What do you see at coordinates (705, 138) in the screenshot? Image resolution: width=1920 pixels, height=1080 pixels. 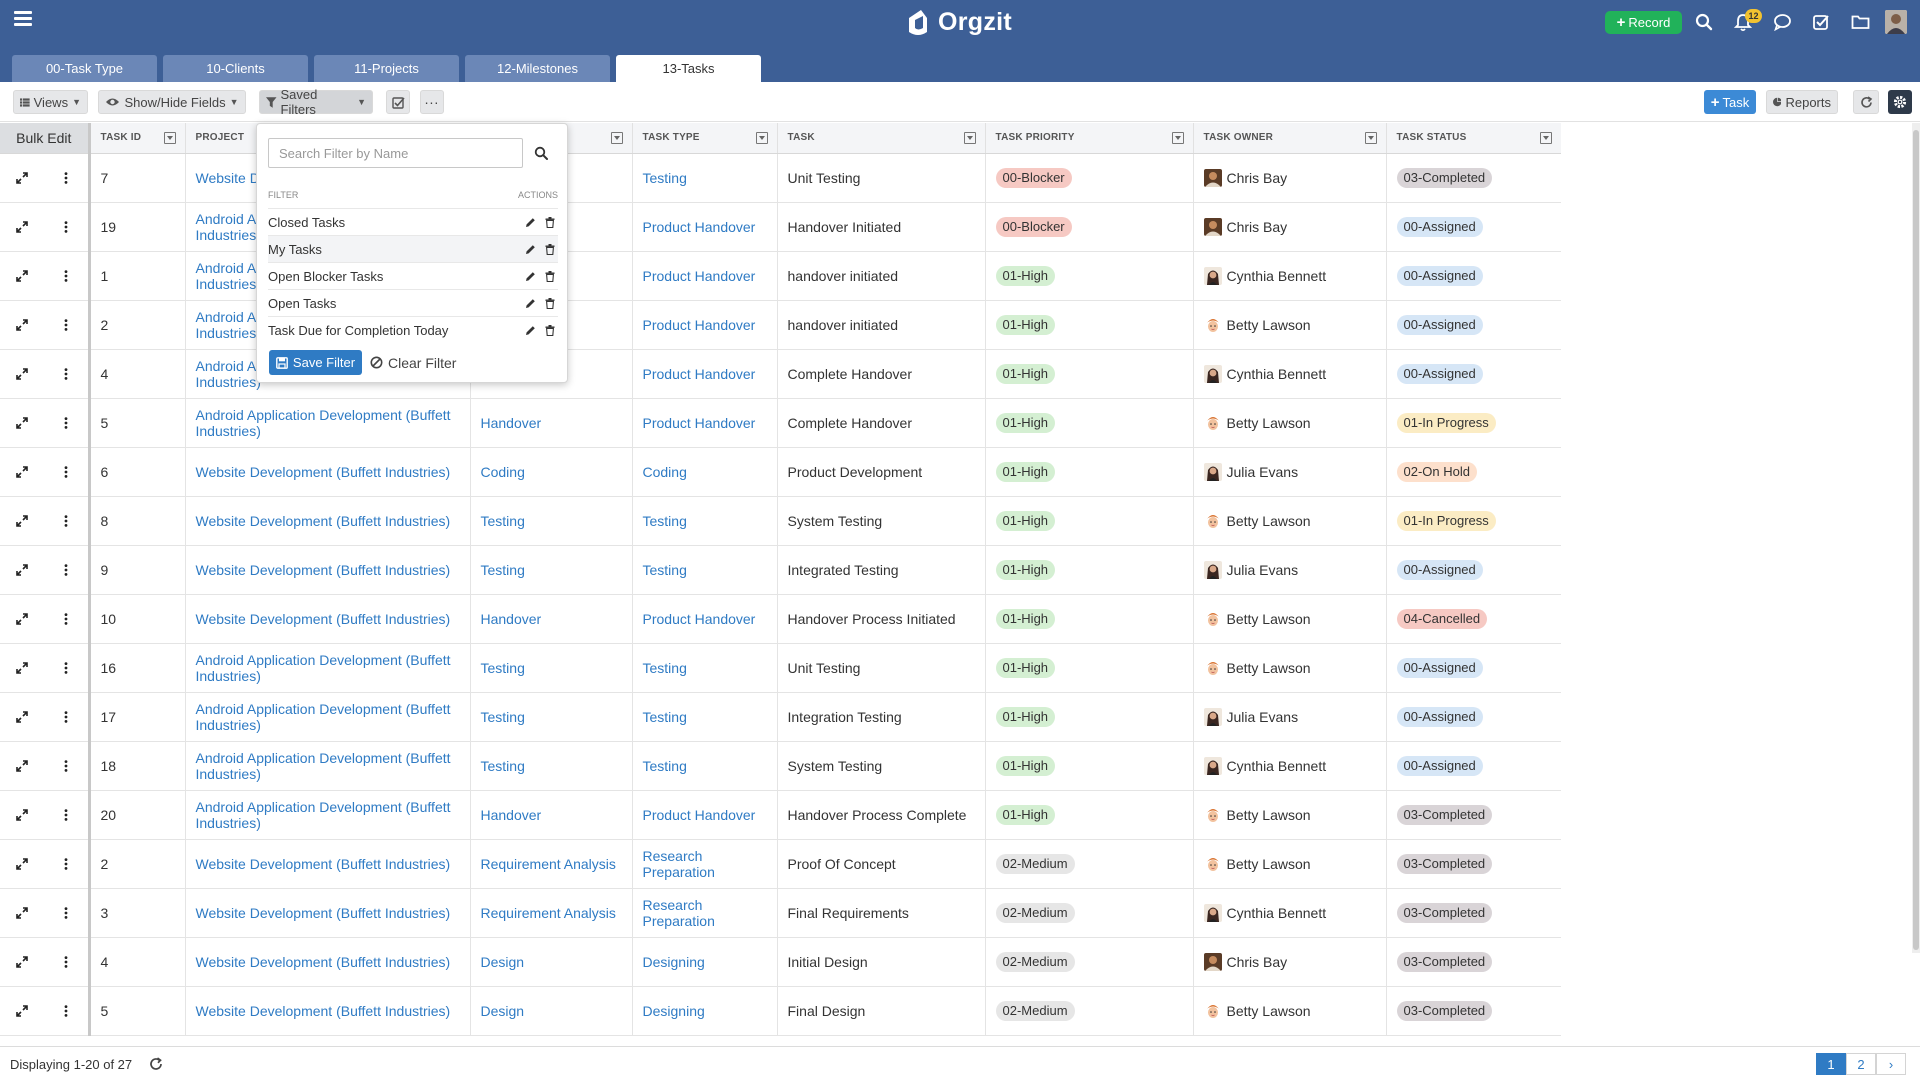 I see `col-header-task-type: Task Type` at bounding box center [705, 138].